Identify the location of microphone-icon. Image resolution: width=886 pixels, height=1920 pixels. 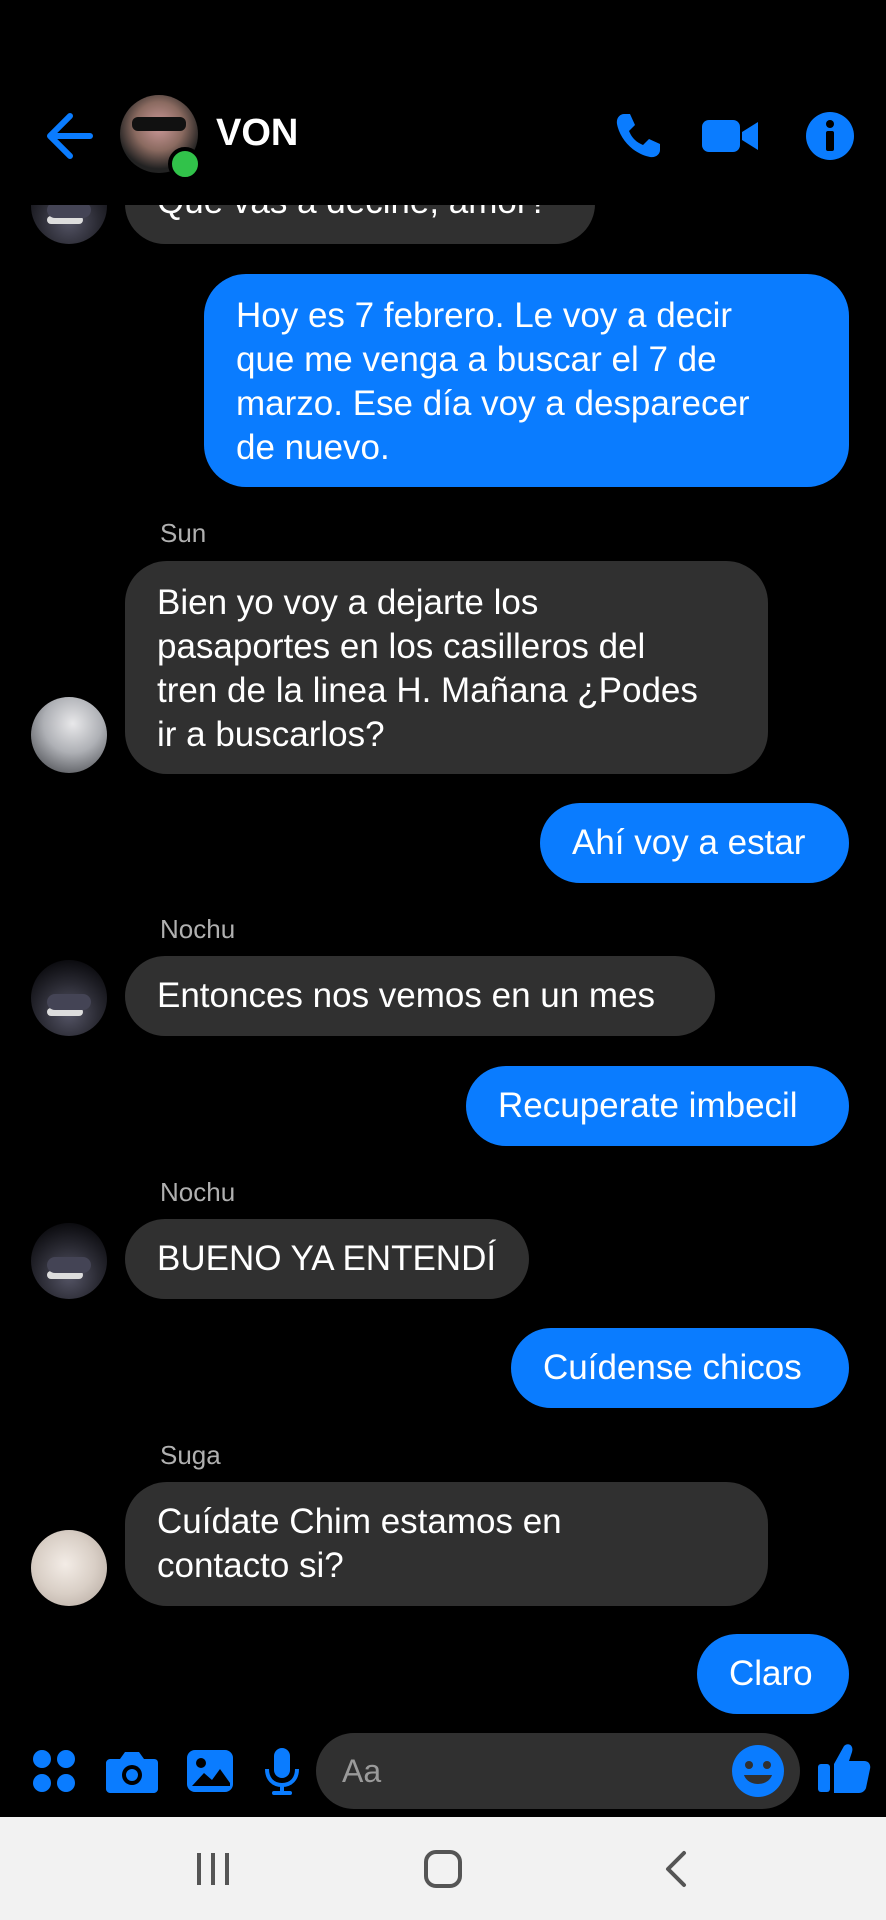
(282, 1771).